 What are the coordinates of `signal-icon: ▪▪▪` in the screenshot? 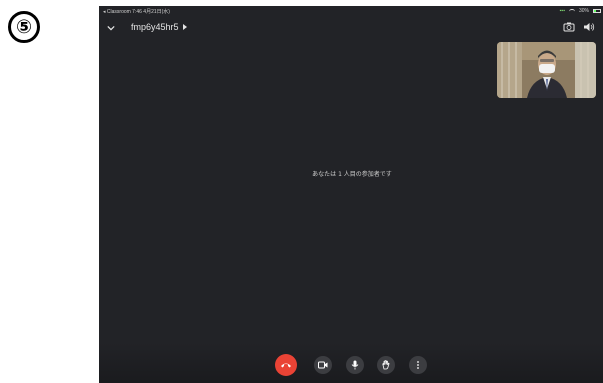 It's located at (562, 11).